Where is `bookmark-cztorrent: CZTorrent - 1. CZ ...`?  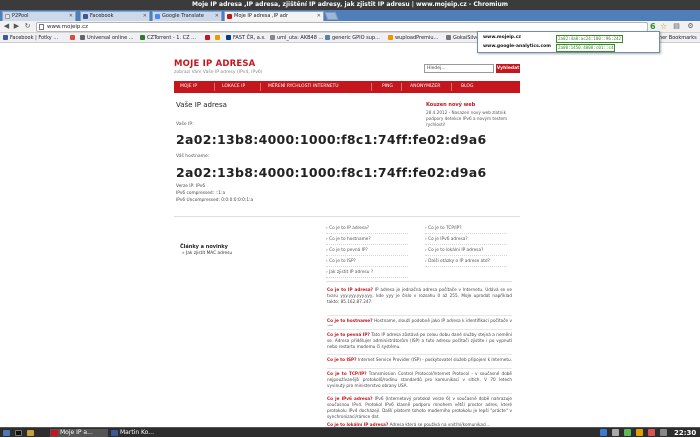 bookmark-cztorrent: CZTorrent - 1. CZ ... is located at coordinates (168, 38).